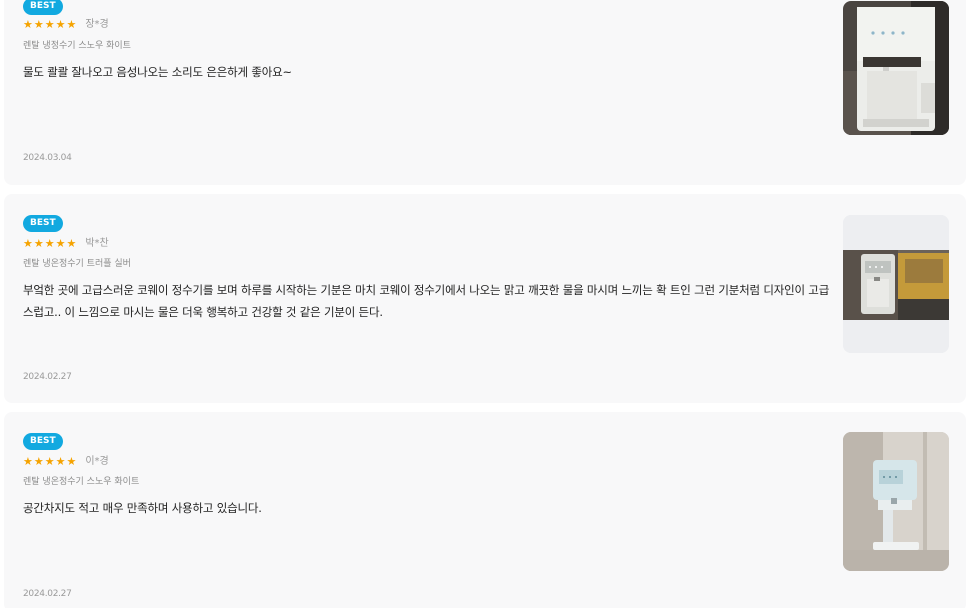  What do you see at coordinates (81, 482) in the screenshot?
I see `review-product-option: 렌탈 냉온정수기 스노우 화이트` at bounding box center [81, 482].